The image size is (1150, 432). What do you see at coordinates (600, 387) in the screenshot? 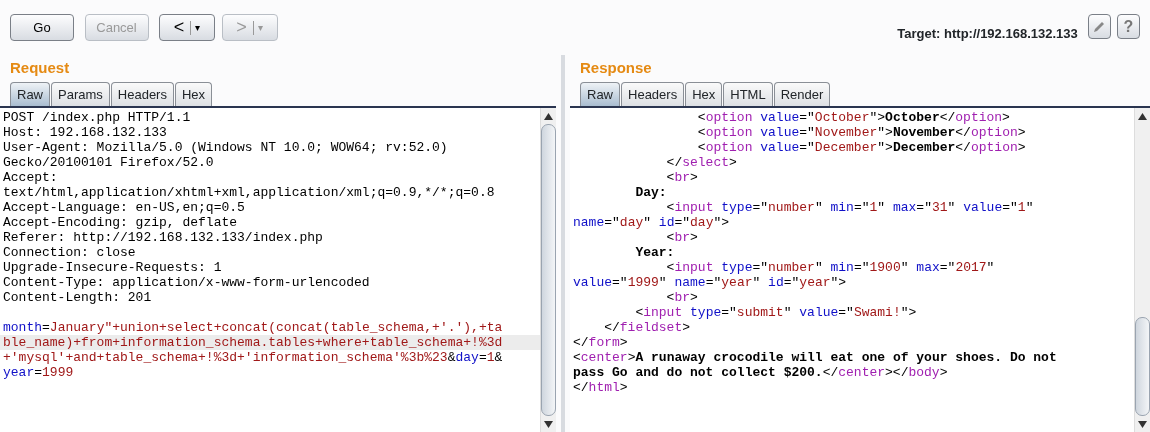
I see `code-line: </html>` at bounding box center [600, 387].